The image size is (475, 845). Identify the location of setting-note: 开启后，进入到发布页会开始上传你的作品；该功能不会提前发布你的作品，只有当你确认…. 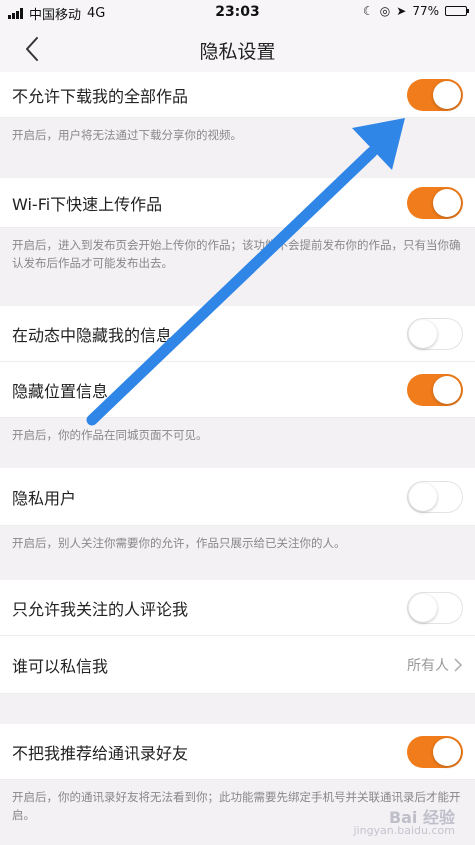
(236, 254).